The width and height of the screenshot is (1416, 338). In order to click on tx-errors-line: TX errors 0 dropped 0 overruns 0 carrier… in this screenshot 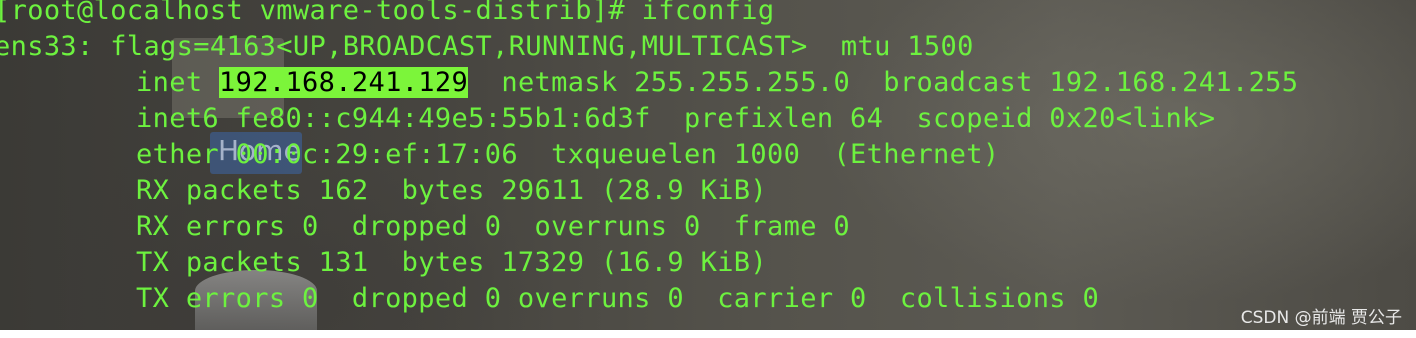, I will do `click(618, 298)`.